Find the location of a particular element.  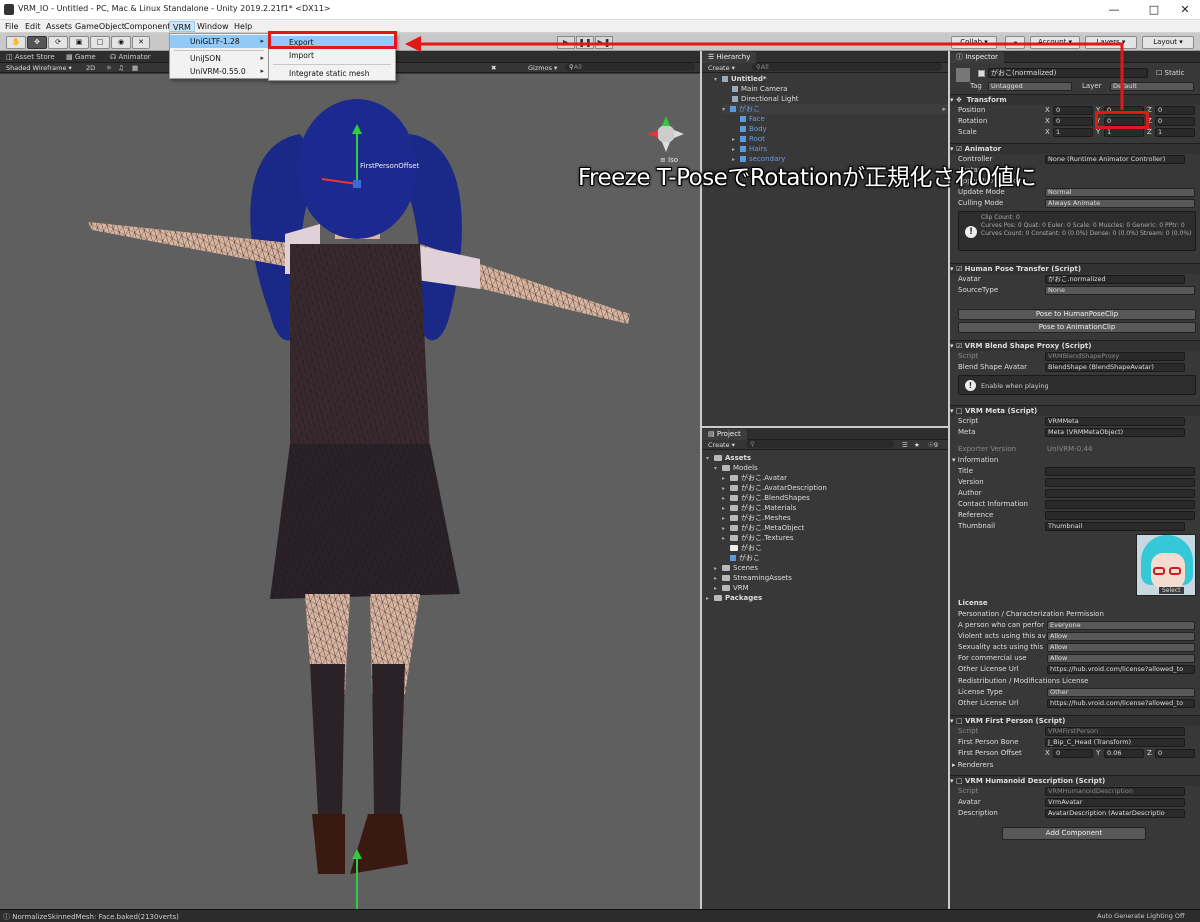

version-field is located at coordinates (1120, 482).